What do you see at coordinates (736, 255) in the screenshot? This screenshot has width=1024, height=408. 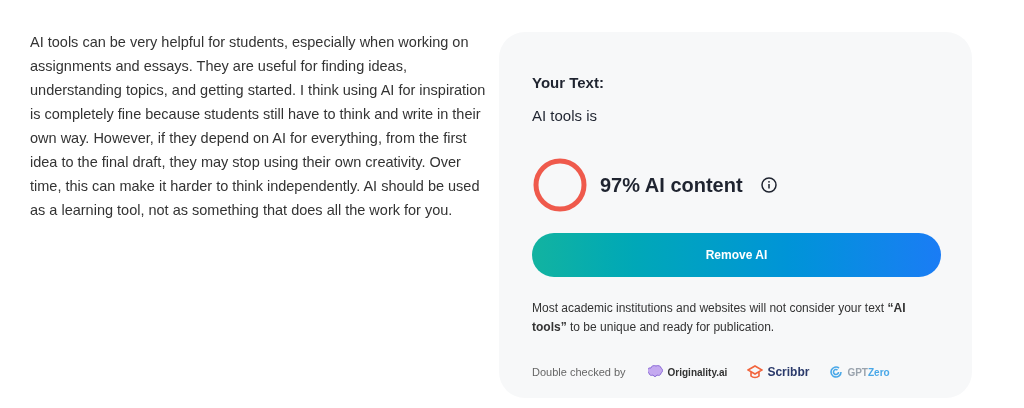 I see `remove-ai-button: Remove AI` at bounding box center [736, 255].